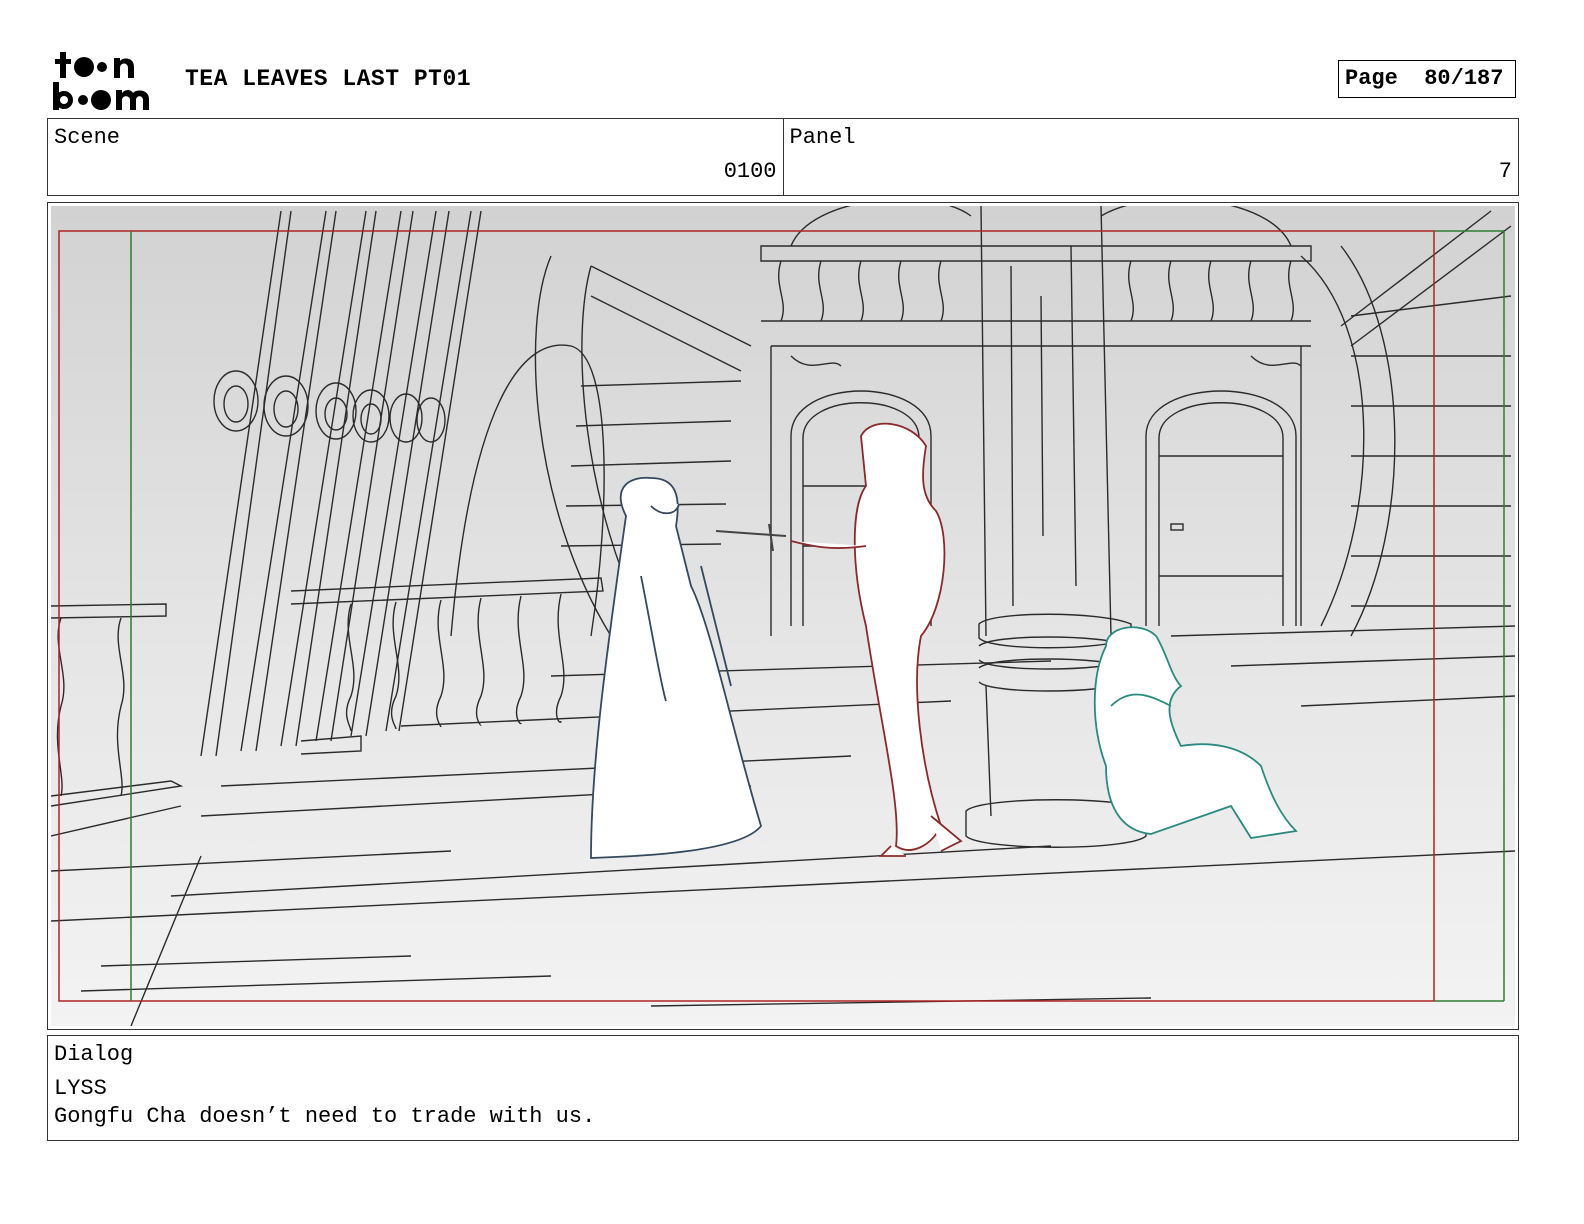 The height and width of the screenshot is (1224, 1584). Describe the element at coordinates (1464, 78) in the screenshot. I see `page-number: 80/187` at that location.